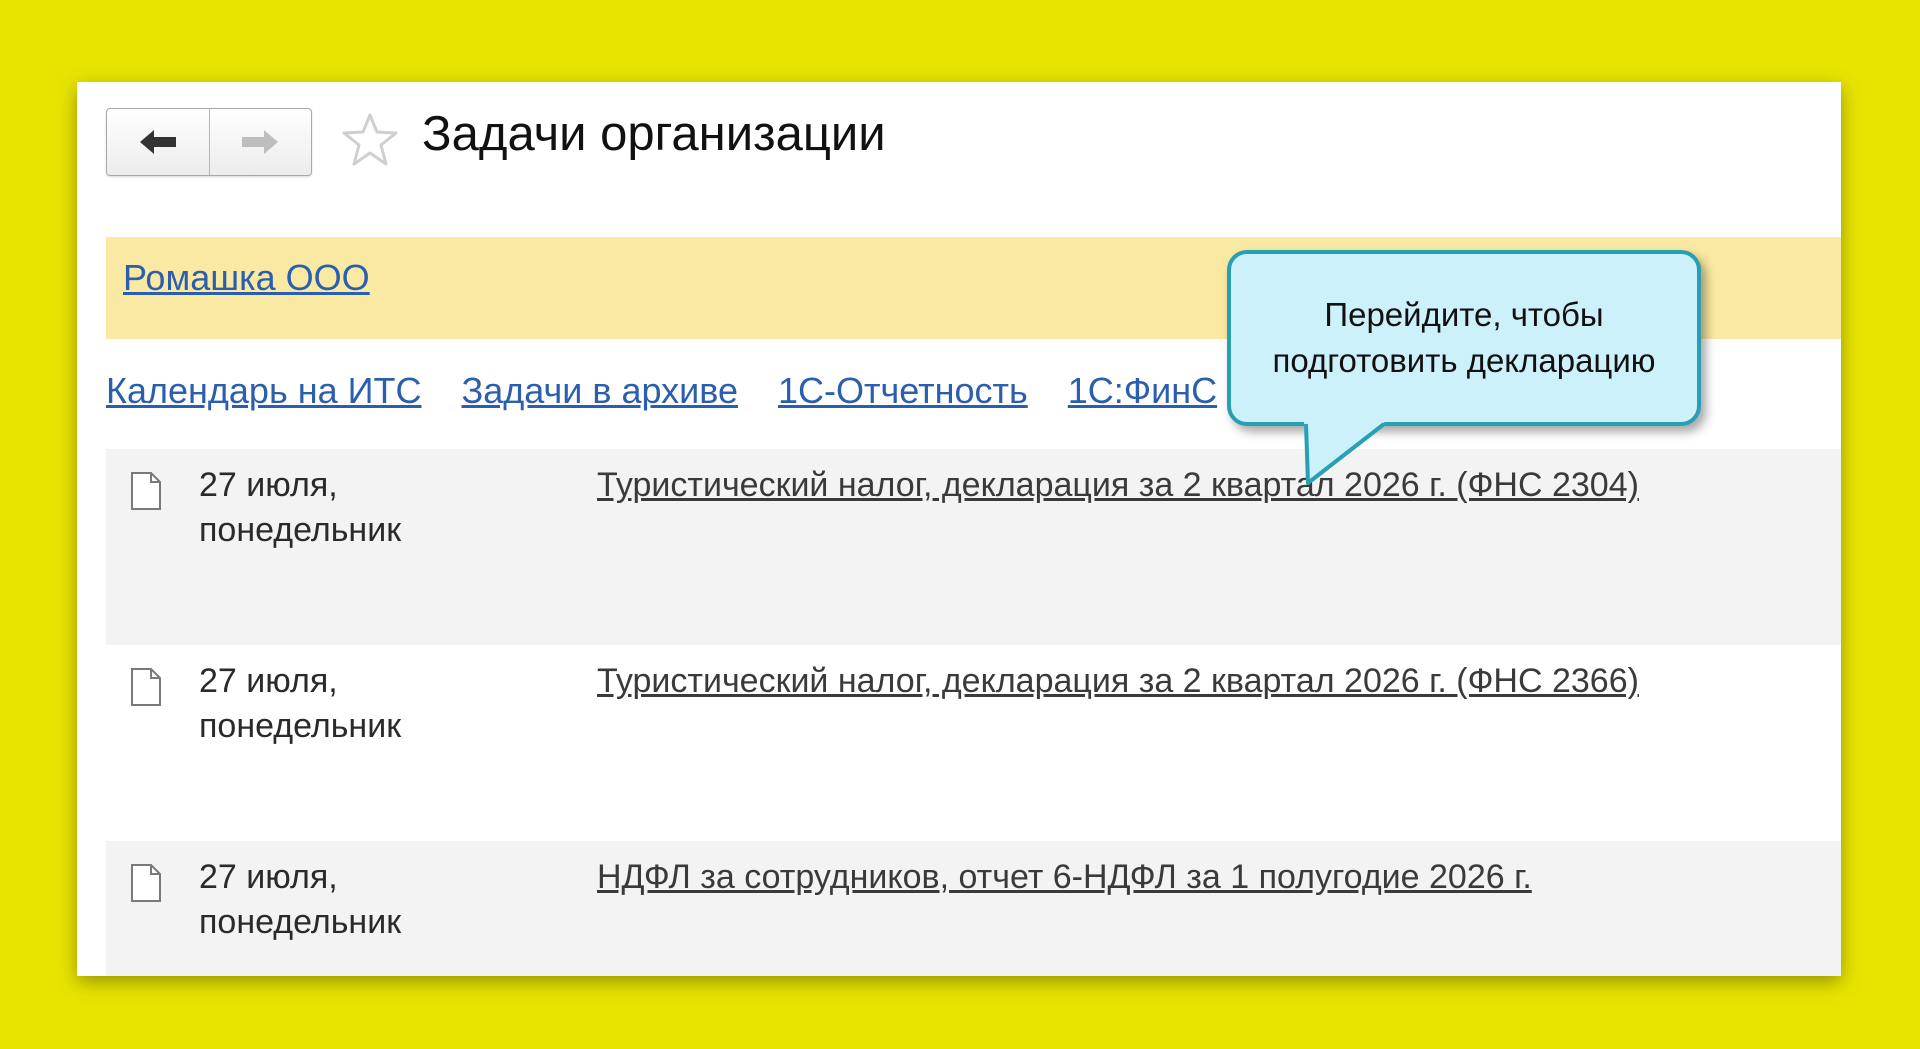  I want to click on link-1c-fin: 1С:ФинС, so click(1142, 390).